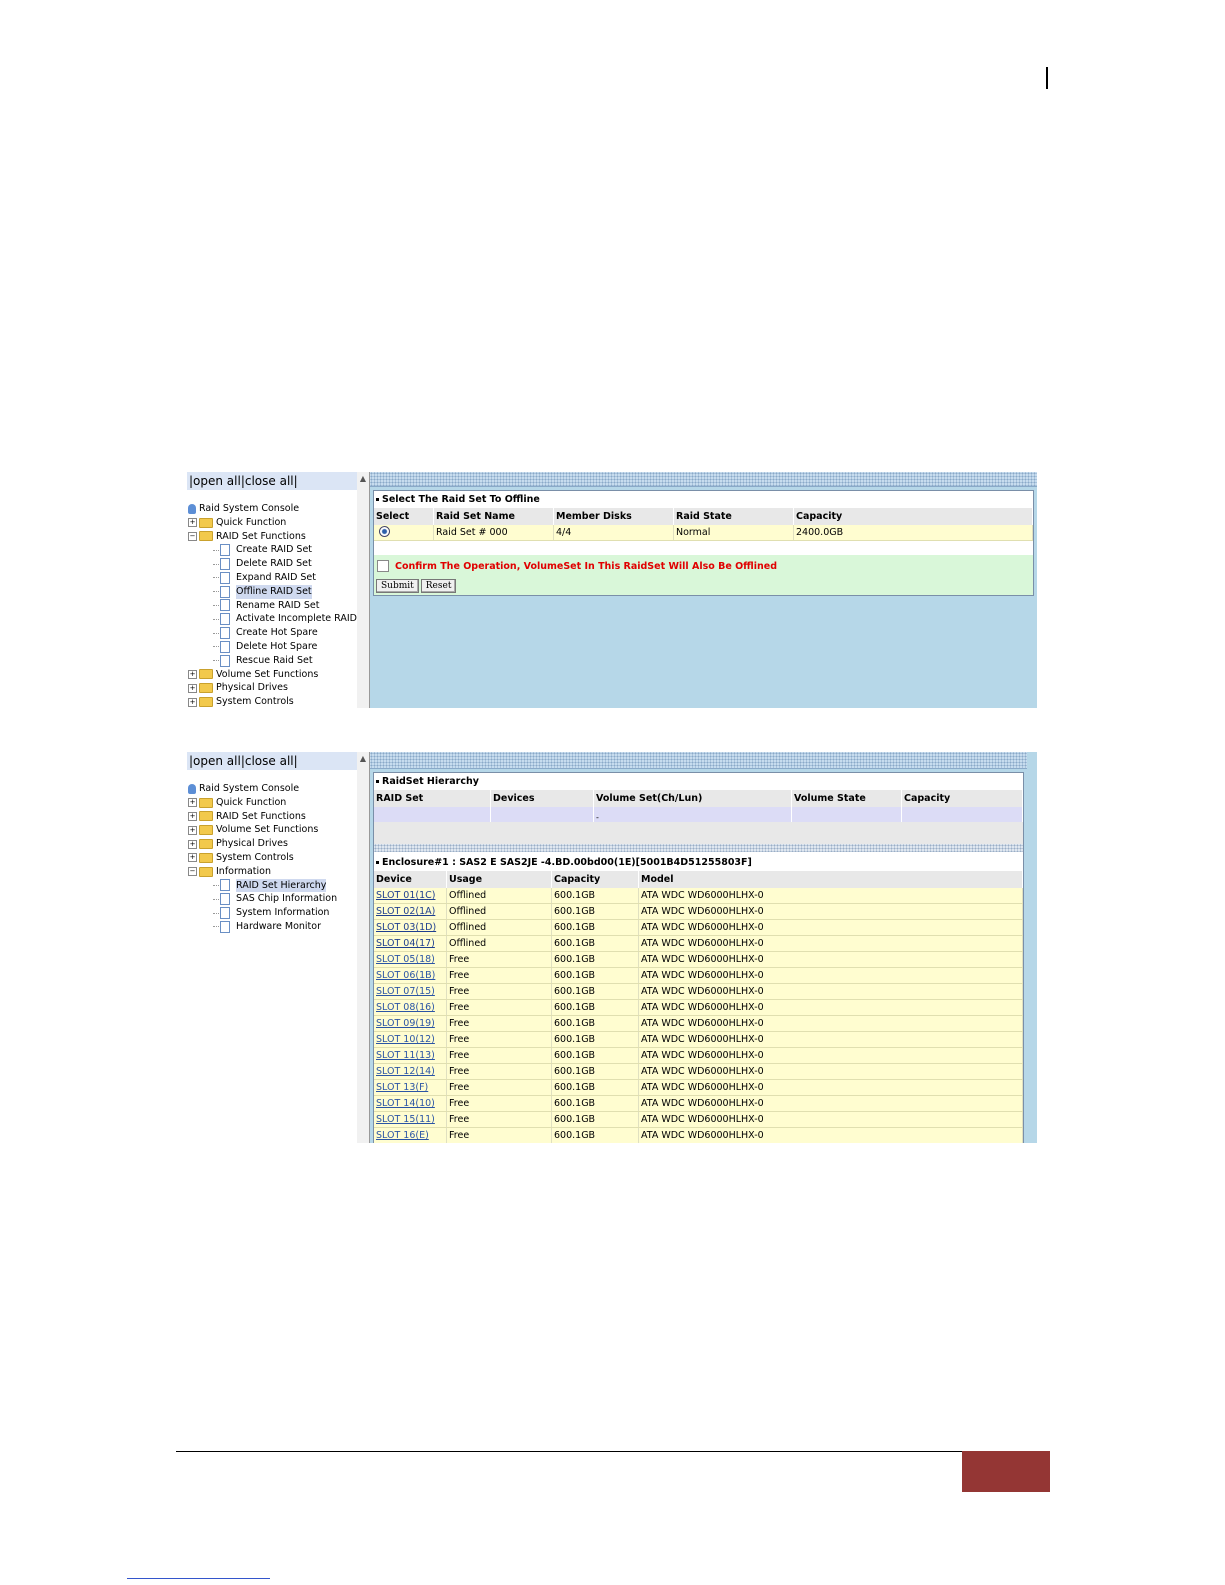  What do you see at coordinates (405, 1119) in the screenshot?
I see `slot-link: SLOT 15(11)` at bounding box center [405, 1119].